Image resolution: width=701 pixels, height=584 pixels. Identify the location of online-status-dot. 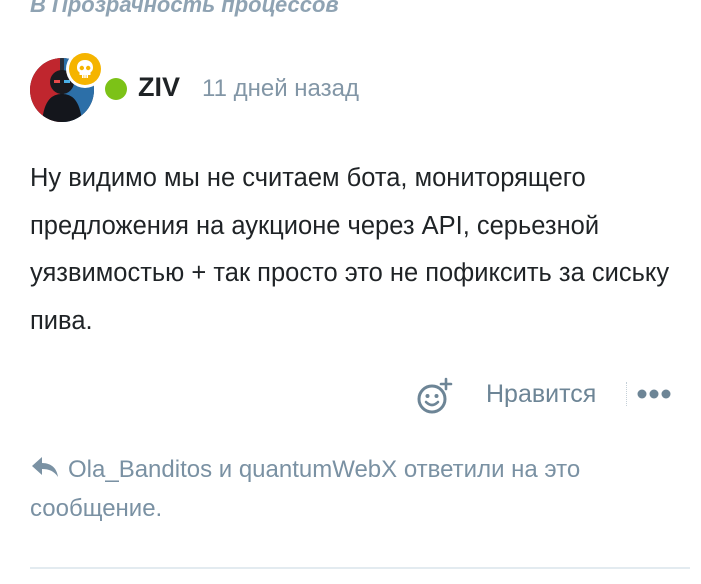
(116, 89).